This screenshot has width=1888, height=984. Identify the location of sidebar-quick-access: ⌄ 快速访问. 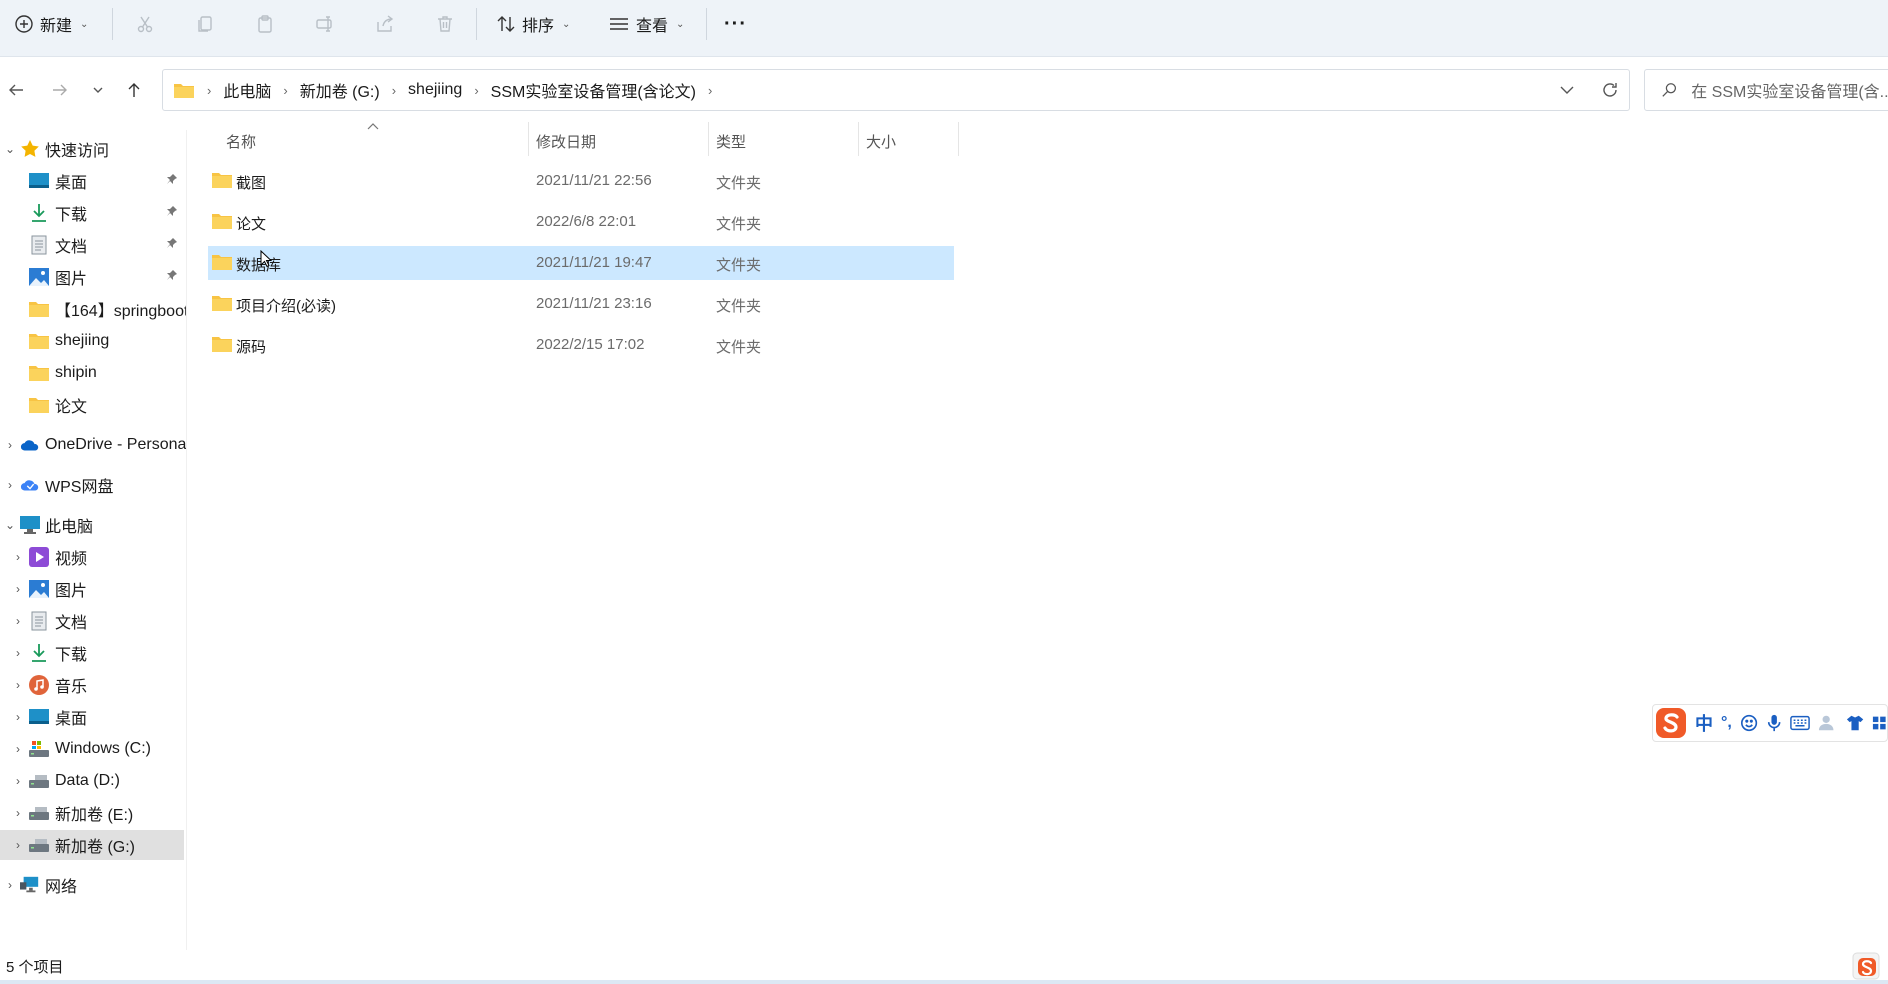
(93, 149).